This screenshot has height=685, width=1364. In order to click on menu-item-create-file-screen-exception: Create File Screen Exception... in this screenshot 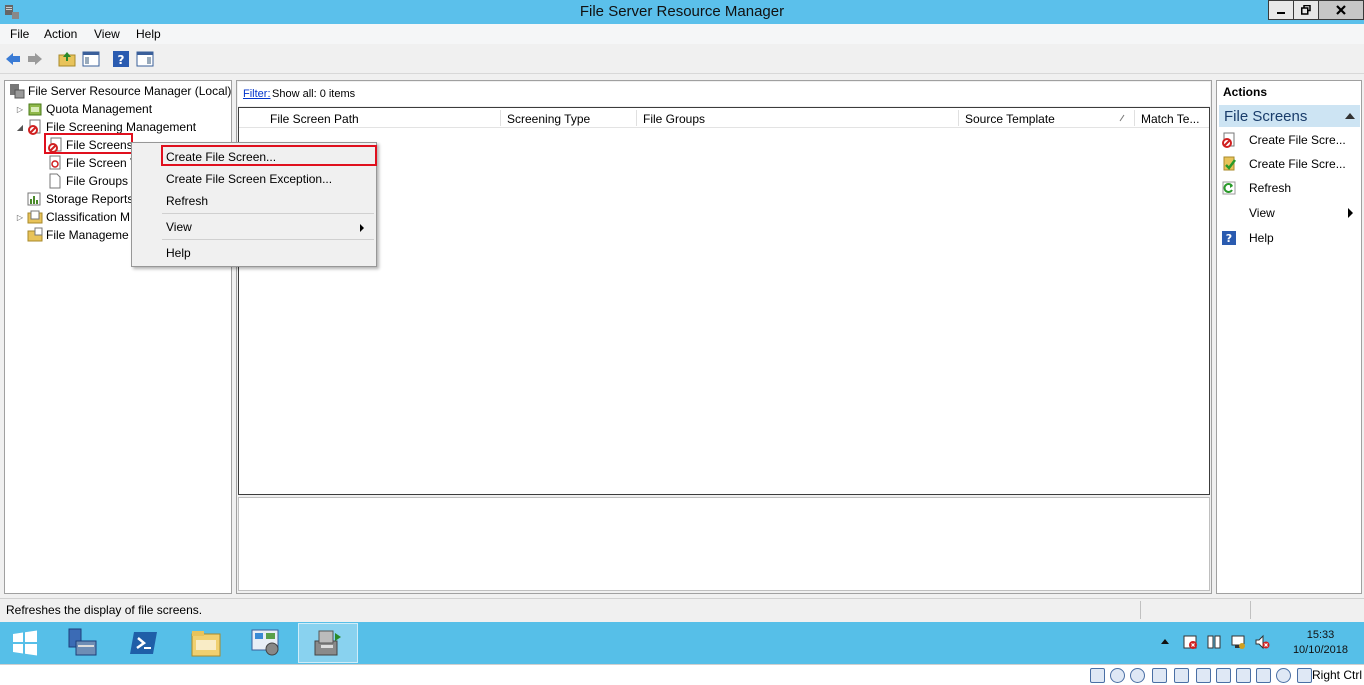, I will do `click(249, 179)`.